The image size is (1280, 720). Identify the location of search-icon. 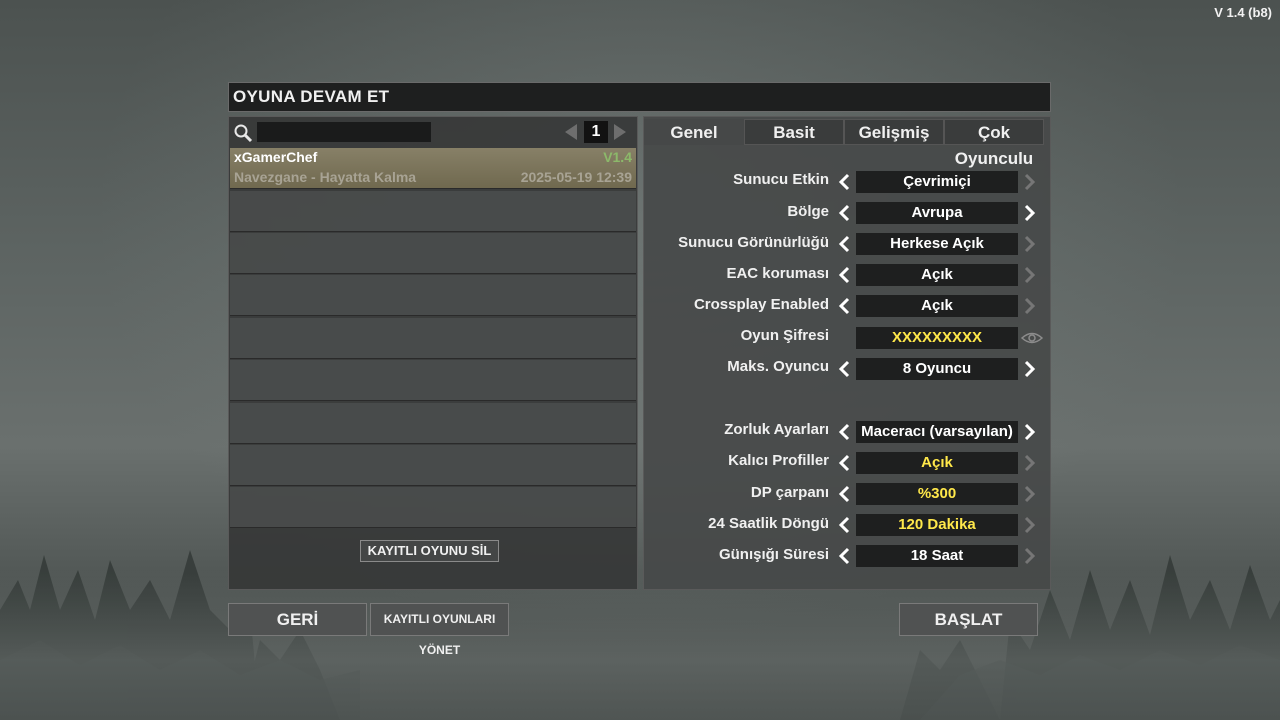
(243, 133).